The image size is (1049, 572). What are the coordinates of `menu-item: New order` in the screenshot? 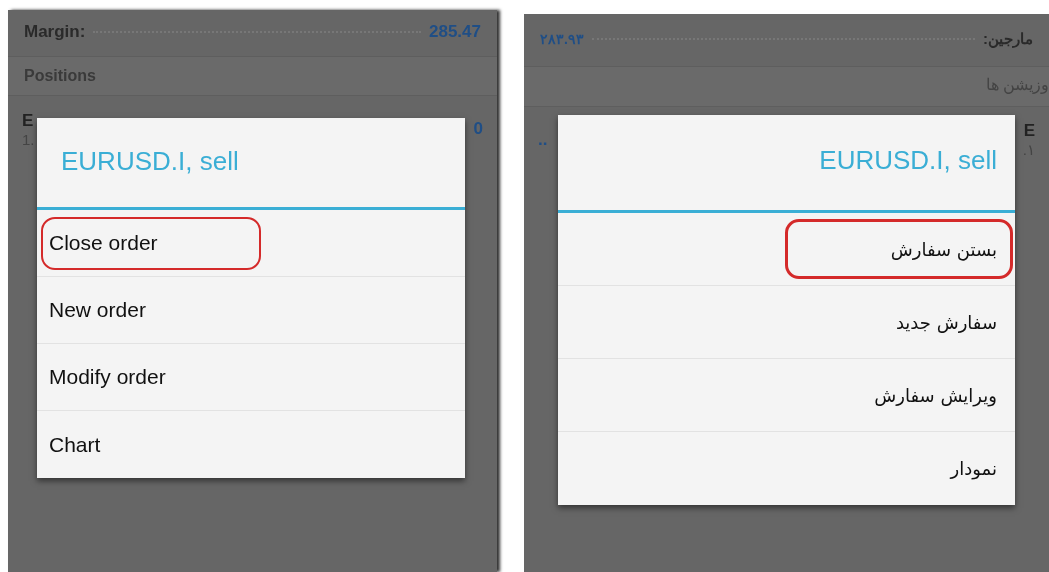 It's located at (251, 310).